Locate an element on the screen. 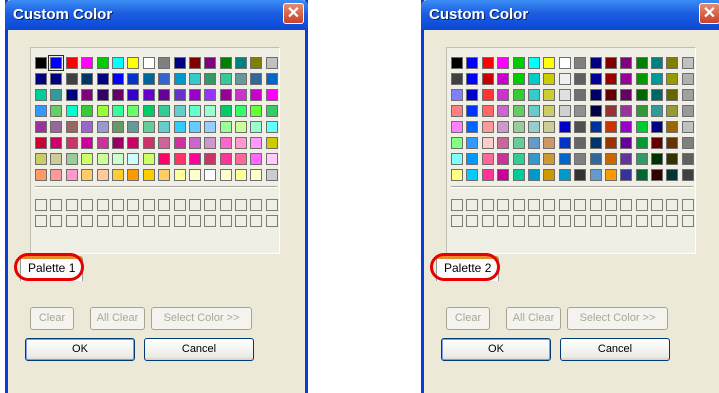 This screenshot has height=393, width=719. clear-button: Clear is located at coordinates (468, 318).